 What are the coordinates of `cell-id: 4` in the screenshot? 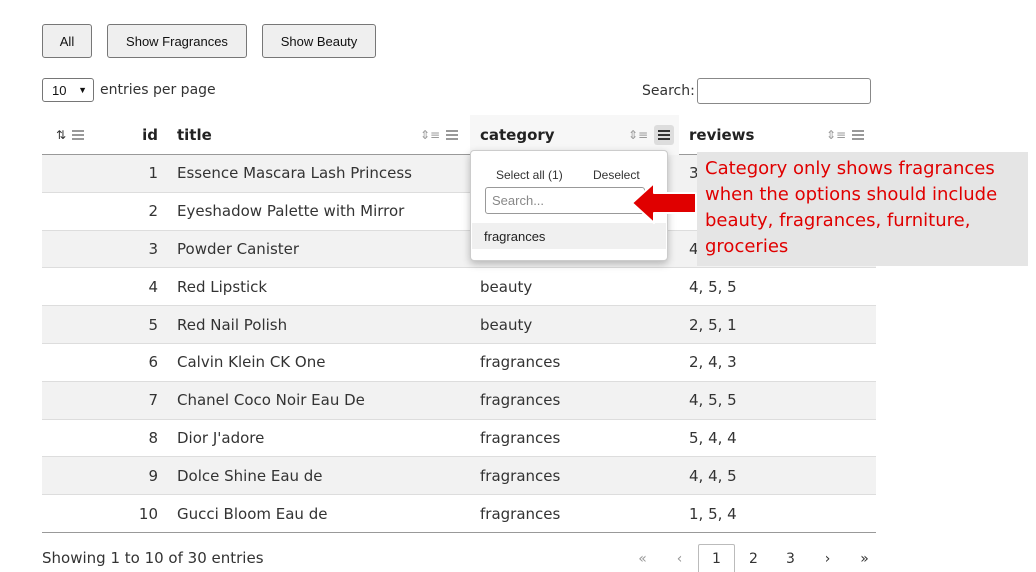 It's located at (153, 286).